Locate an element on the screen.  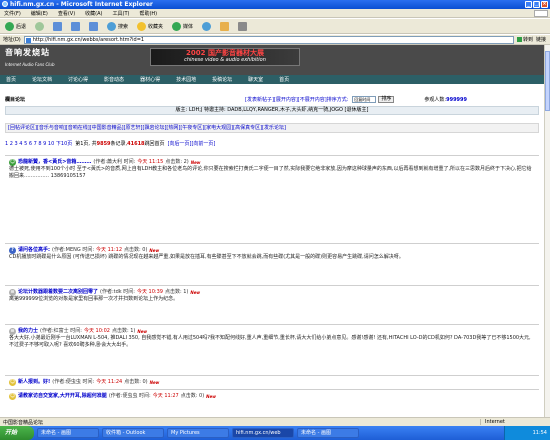
post-time: 今天 11:15 is located at coordinates (150, 162).